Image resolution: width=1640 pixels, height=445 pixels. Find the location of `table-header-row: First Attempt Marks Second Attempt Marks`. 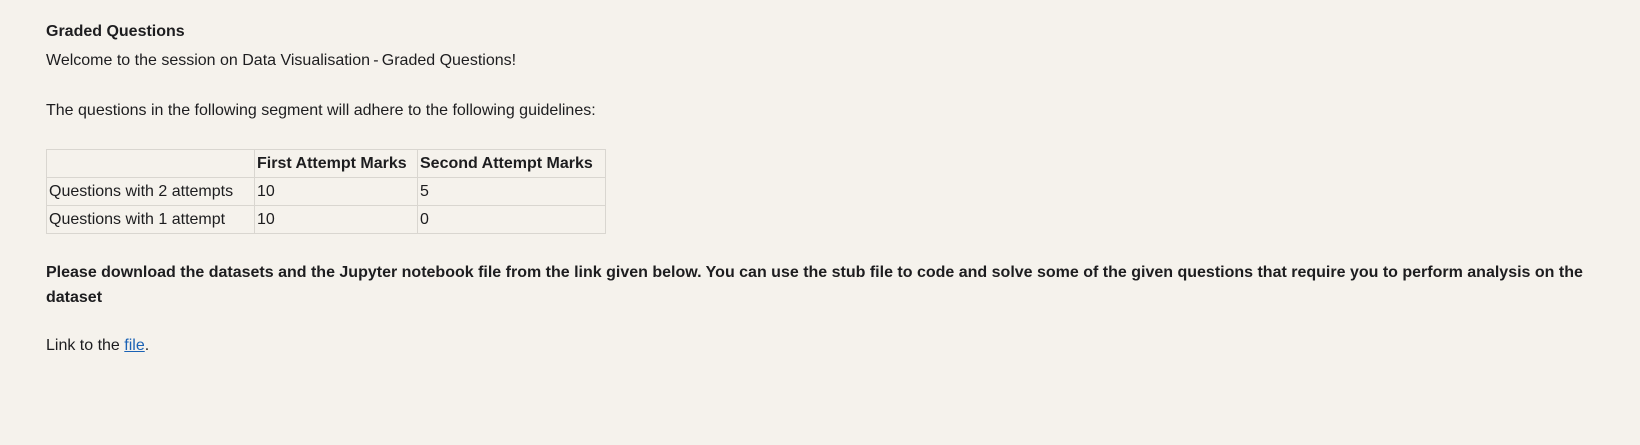

table-header-row: First Attempt Marks Second Attempt Marks is located at coordinates (326, 163).